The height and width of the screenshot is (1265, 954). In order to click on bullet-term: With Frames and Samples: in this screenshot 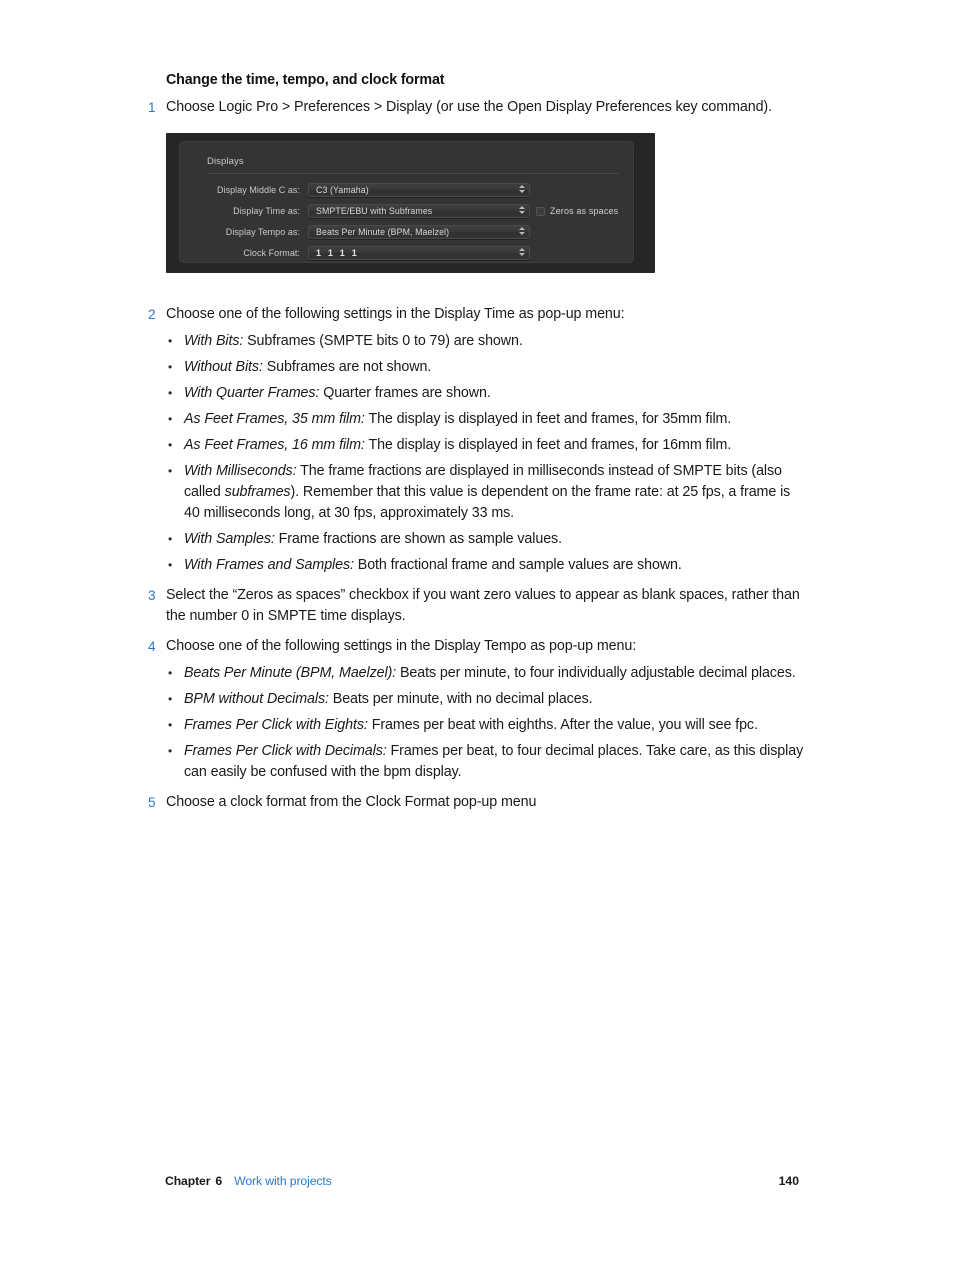, I will do `click(269, 565)`.